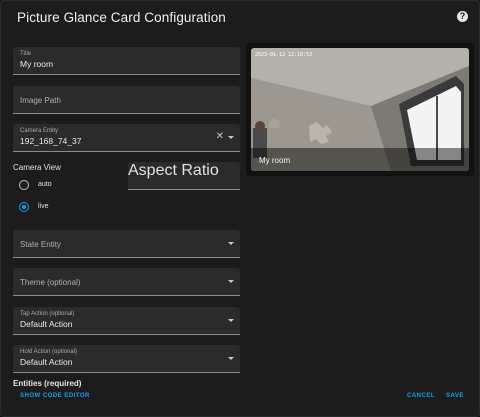 This screenshot has height=417, width=480. Describe the element at coordinates (24, 207) in the screenshot. I see `camera-view-live-radio` at that location.